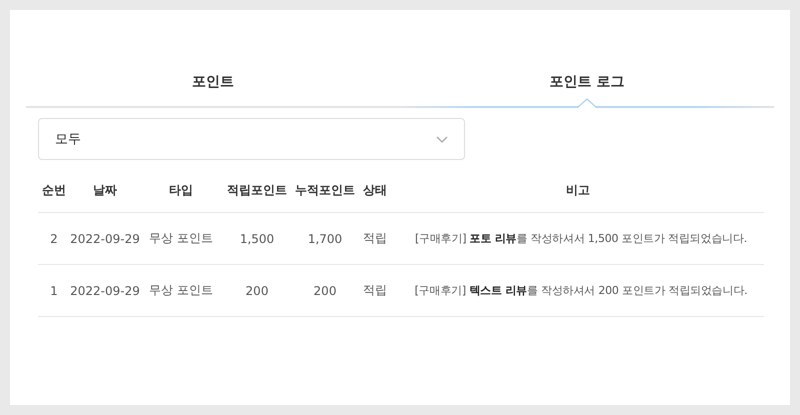  What do you see at coordinates (181, 190) in the screenshot?
I see `column-header: 타입` at bounding box center [181, 190].